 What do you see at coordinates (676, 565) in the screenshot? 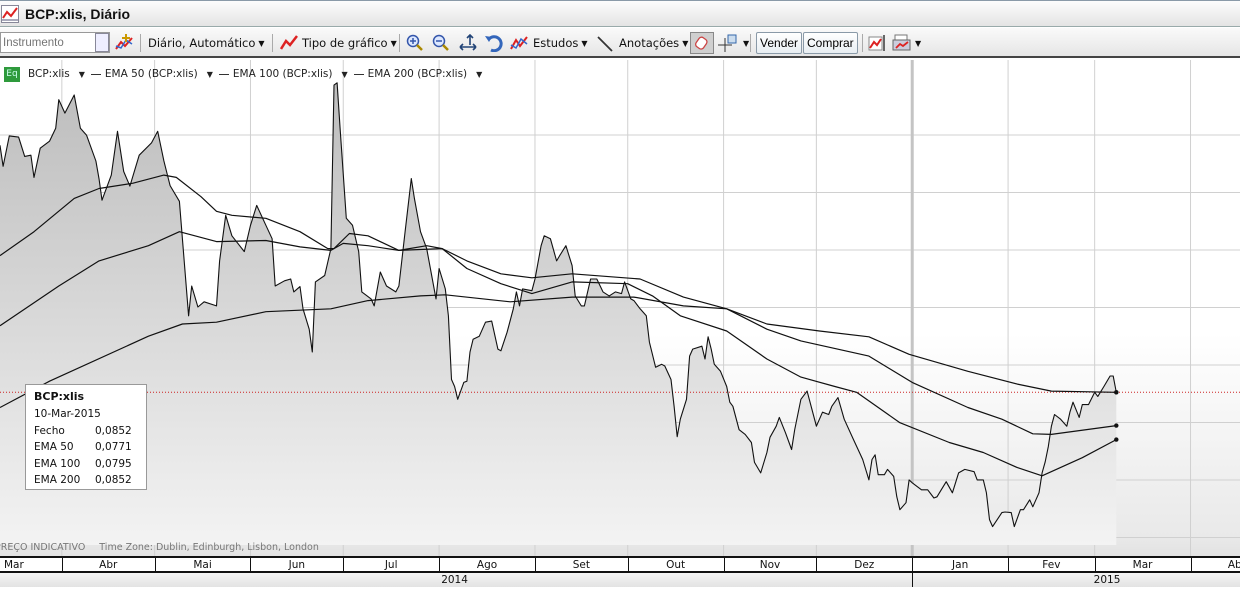
I see `month-label: Out` at bounding box center [676, 565].